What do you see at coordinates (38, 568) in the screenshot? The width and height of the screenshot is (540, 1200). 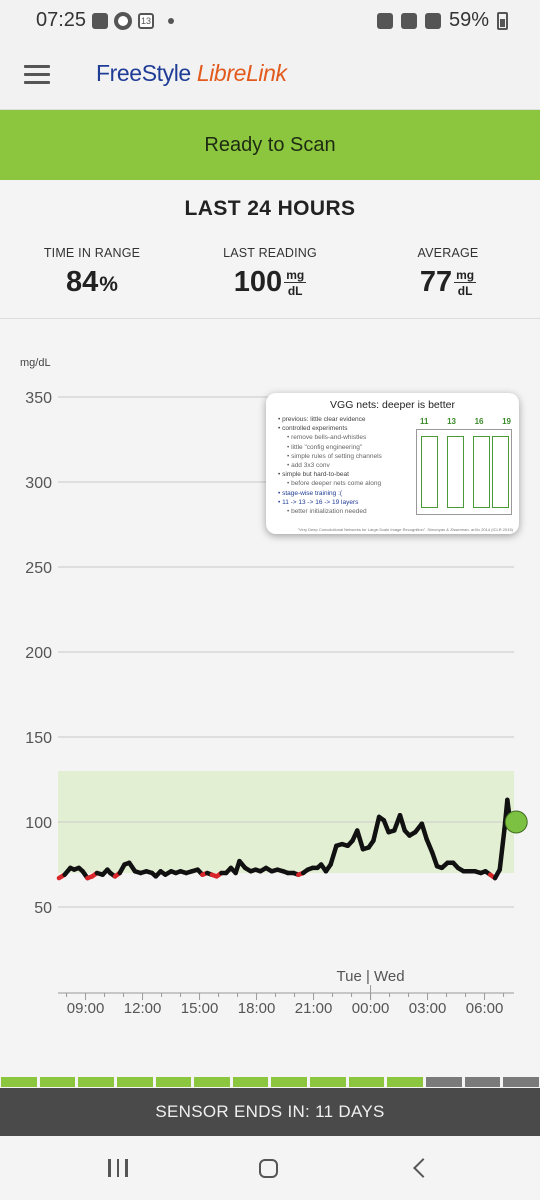 I see `y-tick-label: 250` at bounding box center [38, 568].